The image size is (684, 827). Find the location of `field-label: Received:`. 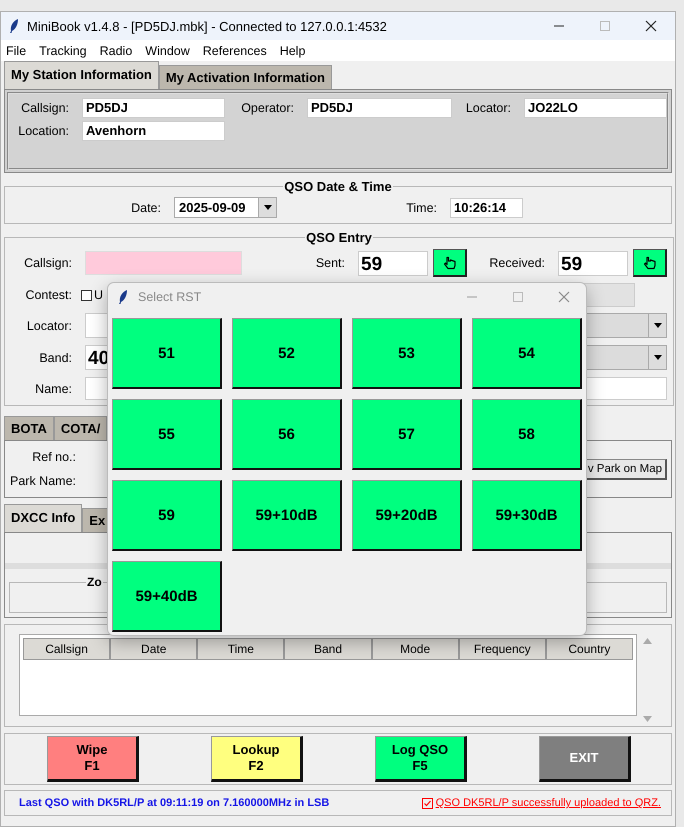

field-label: Received: is located at coordinates (517, 263).